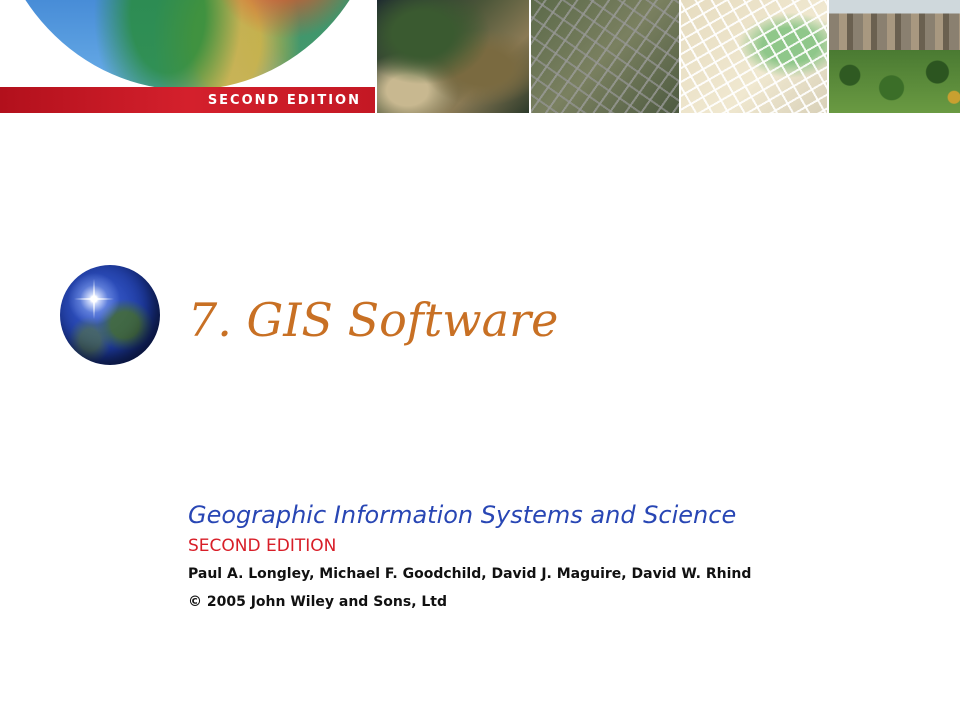 This screenshot has width=960, height=720. I want to click on city-aerial-image, so click(604, 56).